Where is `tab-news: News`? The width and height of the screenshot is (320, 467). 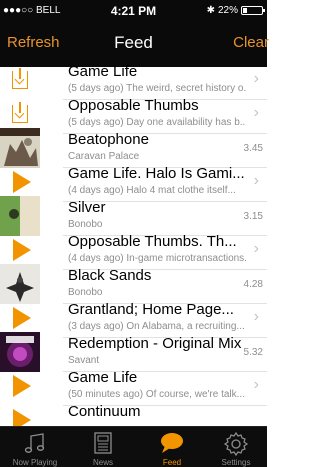
tab-news: News is located at coordinates (103, 447).